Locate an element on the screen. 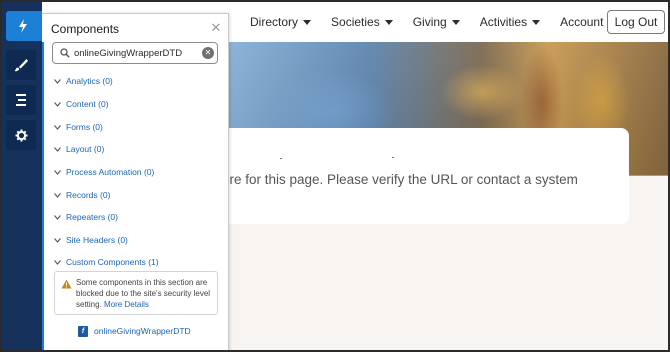 This screenshot has width=670, height=352. category-label: Forms (0) is located at coordinates (84, 127).